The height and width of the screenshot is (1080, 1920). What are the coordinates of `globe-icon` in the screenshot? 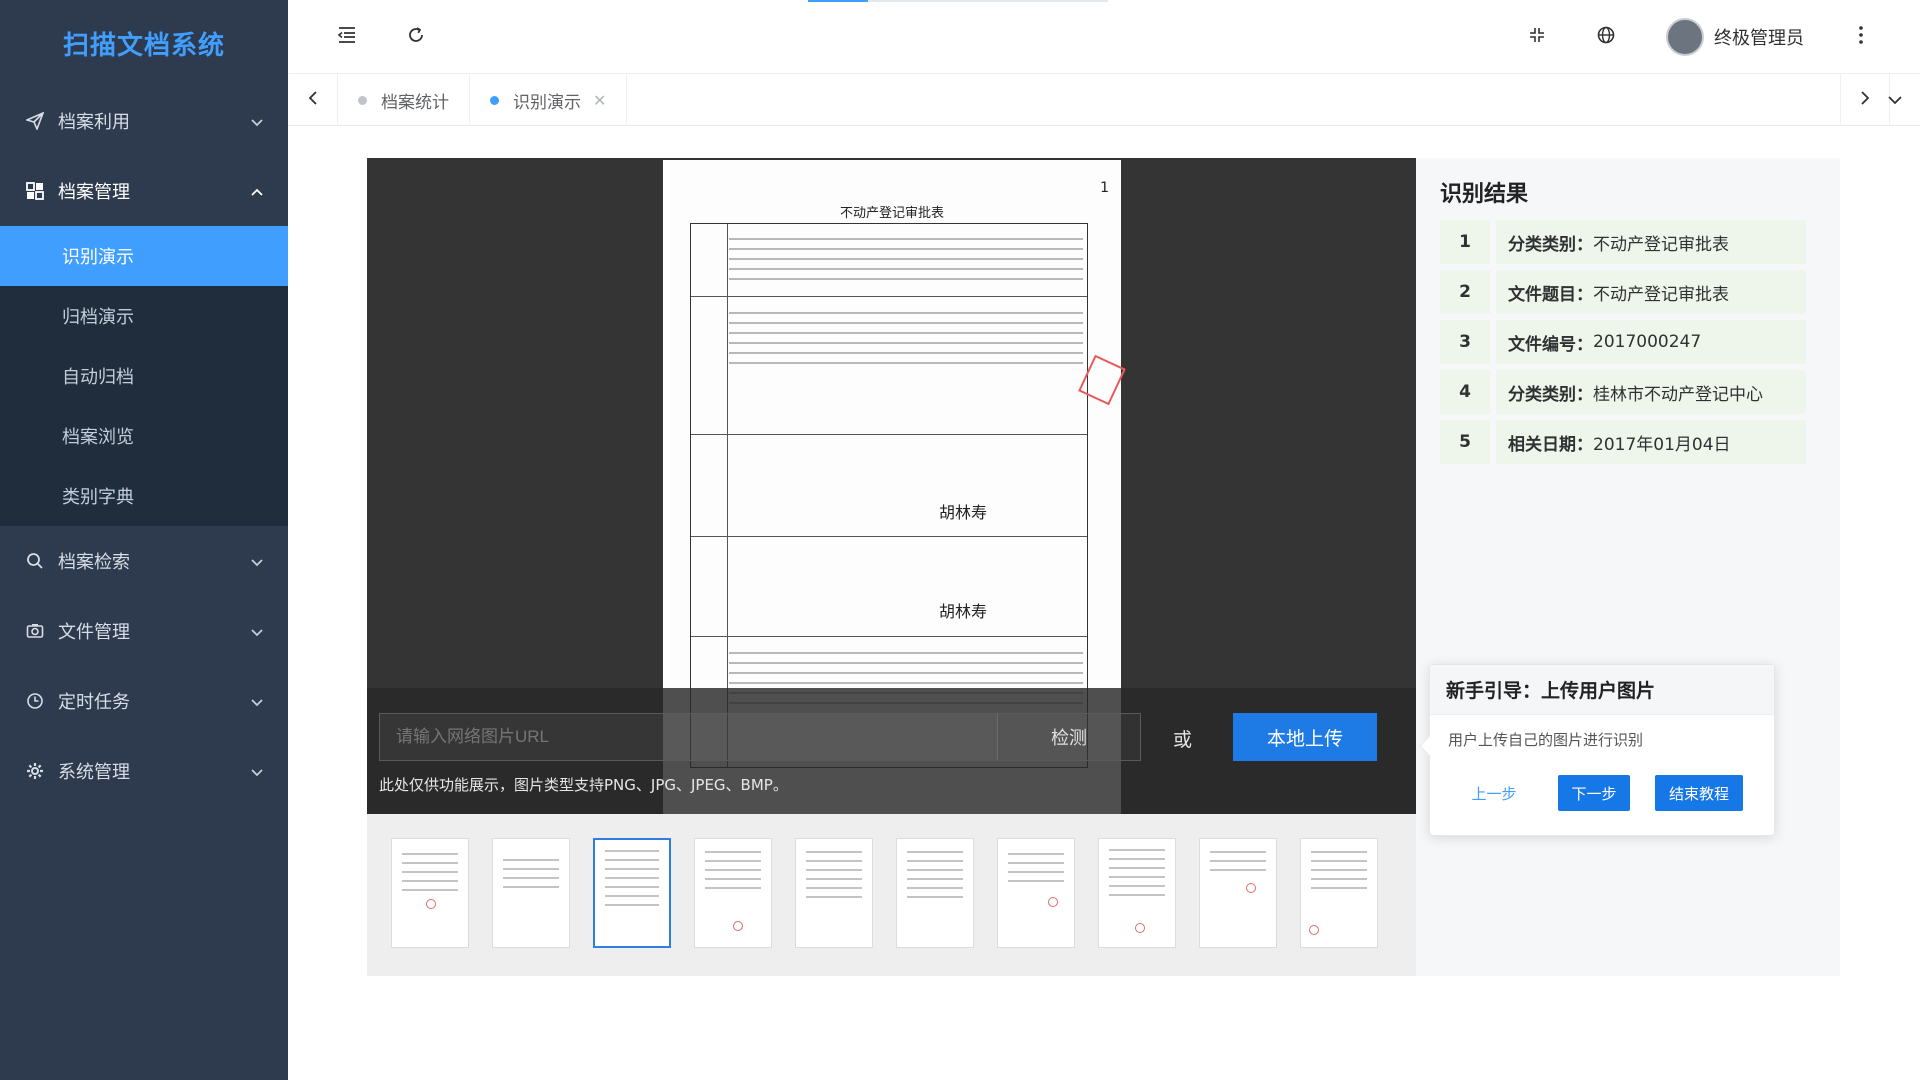 It's located at (1606, 37).